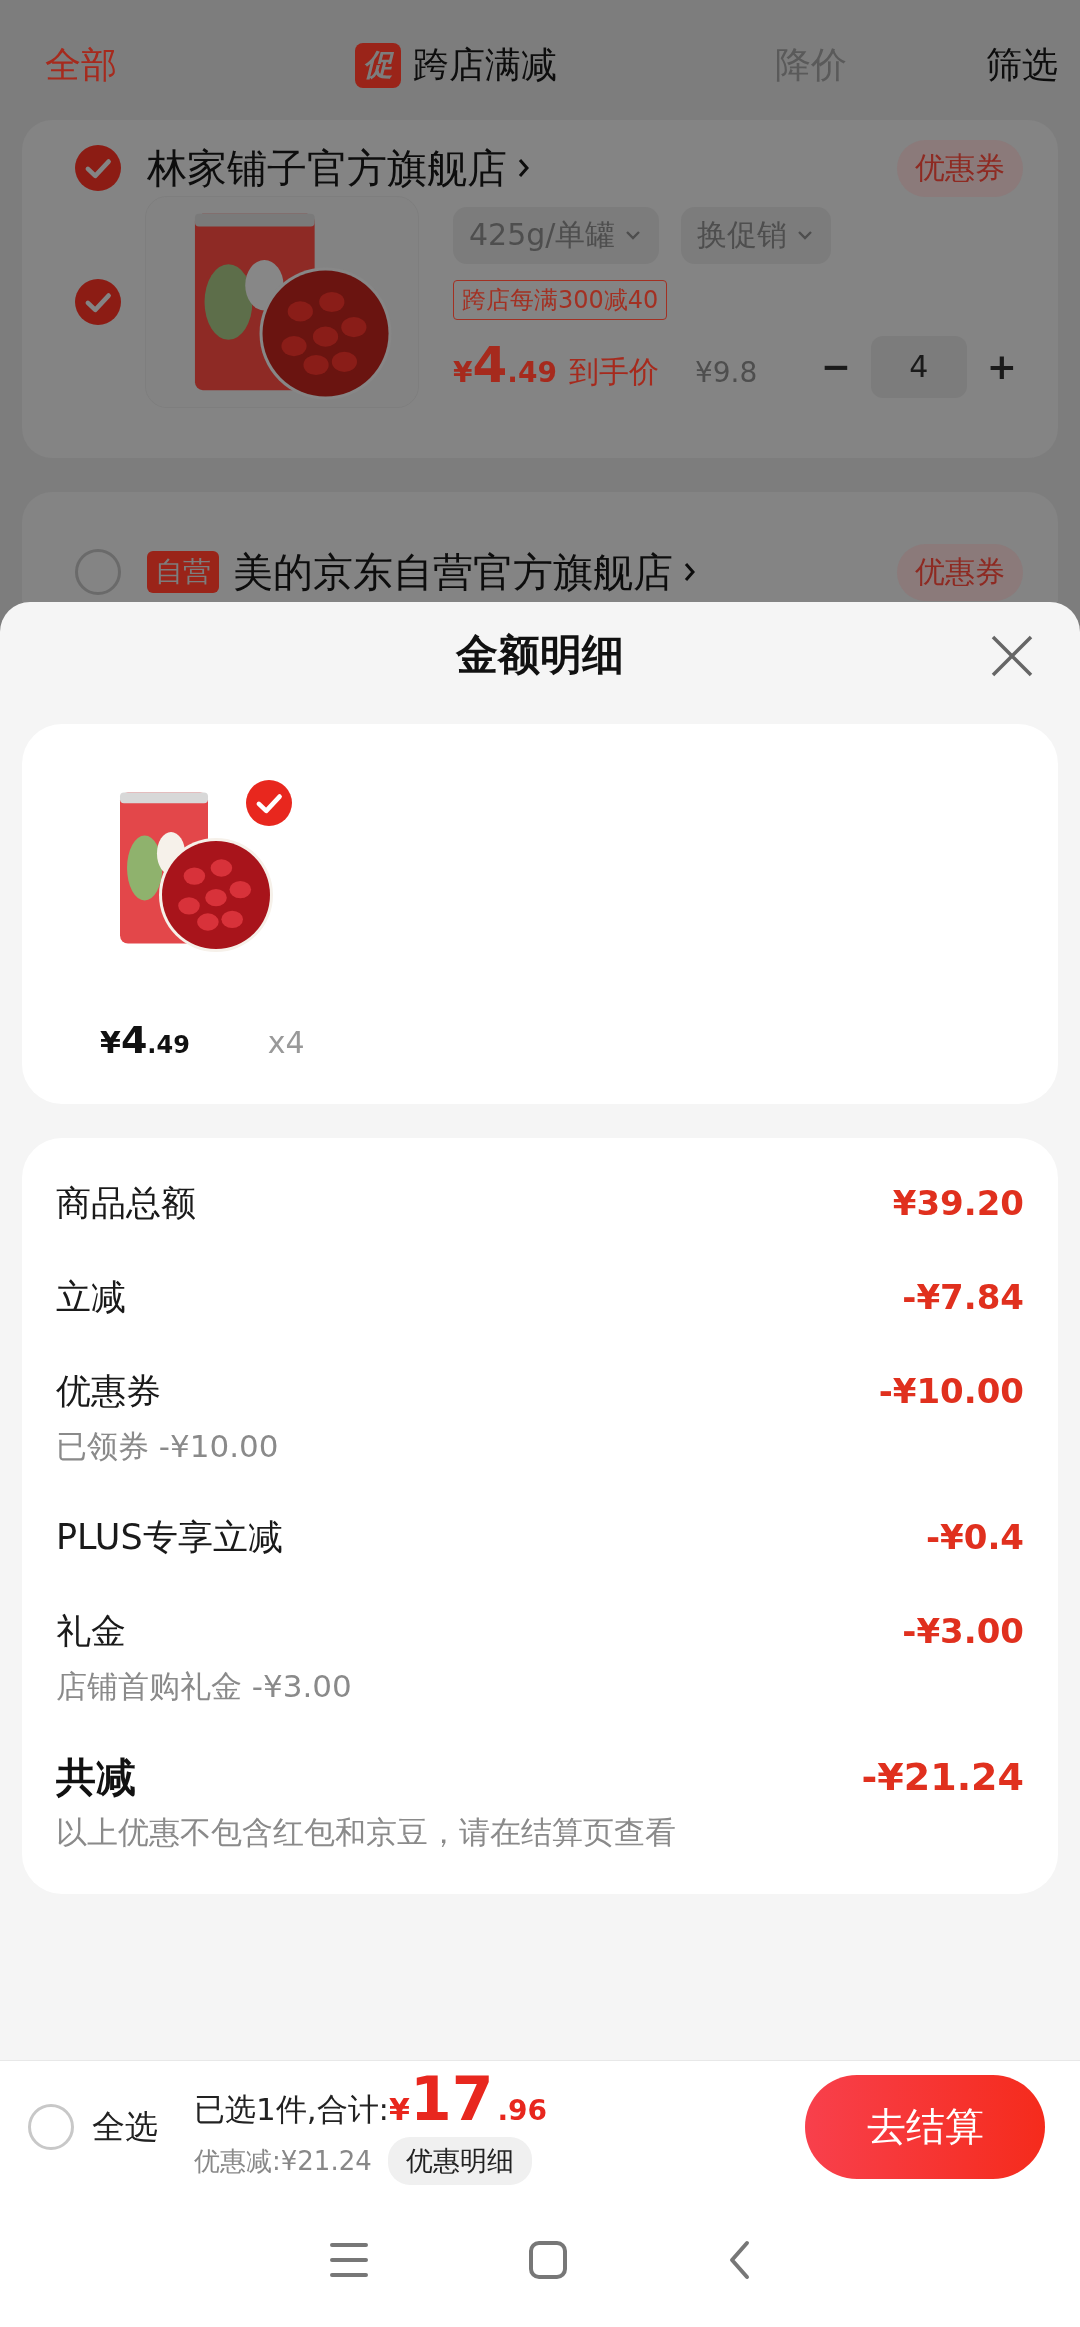 The height and width of the screenshot is (2327, 1080). Describe the element at coordinates (613, 371) in the screenshot. I see `price-note: 到手价` at that location.